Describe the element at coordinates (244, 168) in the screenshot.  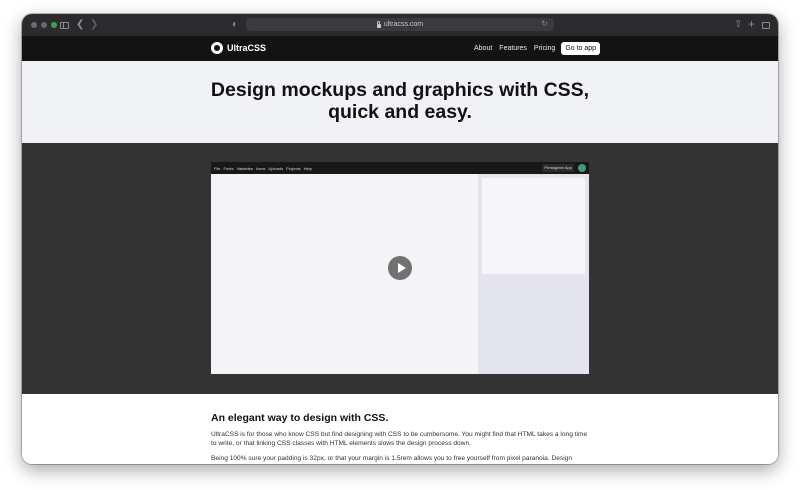
I see `app-menu-variables: Variables` at that location.